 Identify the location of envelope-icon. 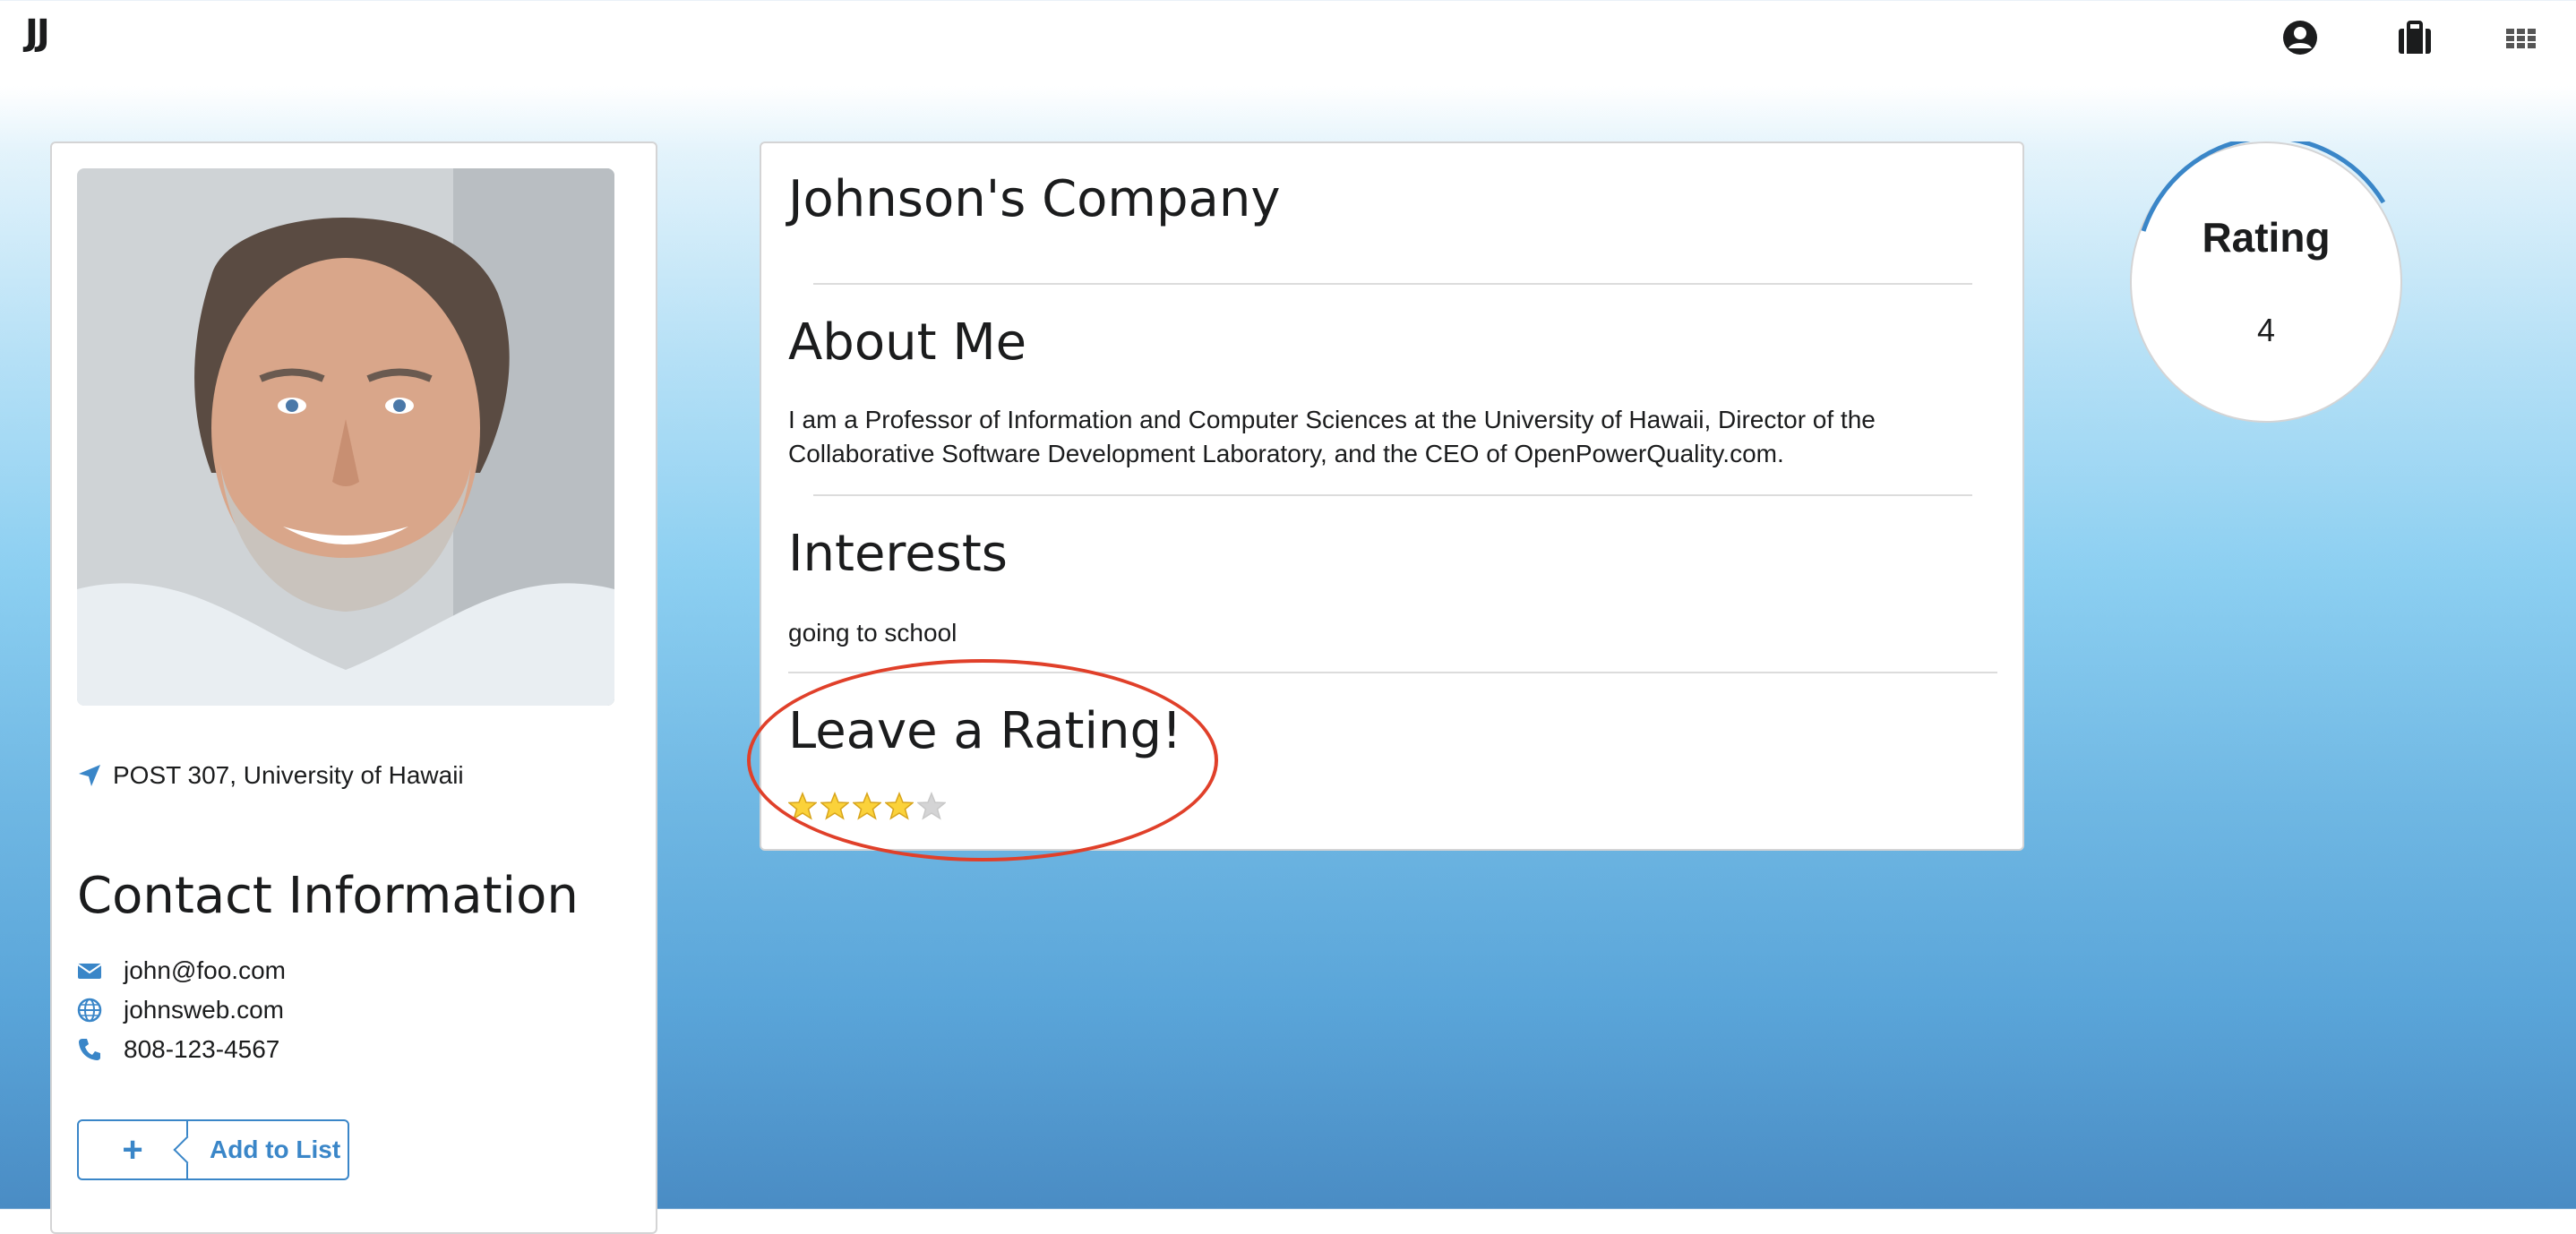
(89, 970).